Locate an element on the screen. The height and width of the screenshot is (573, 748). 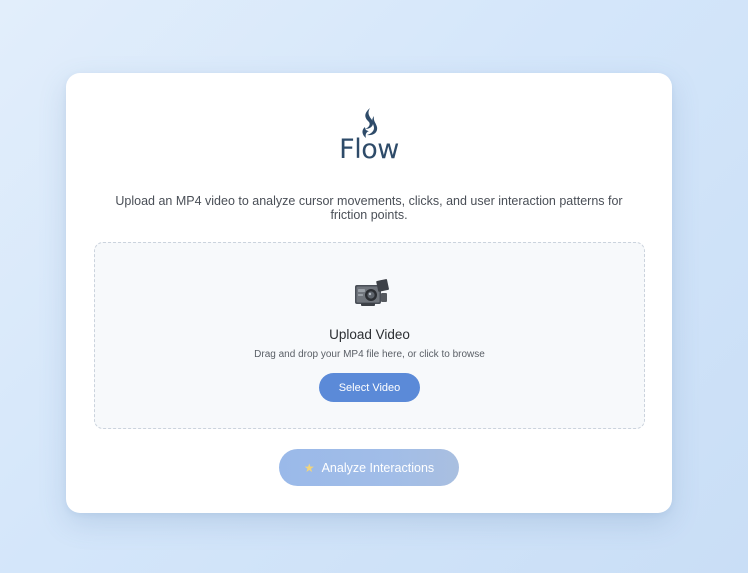
brand-name: Flow is located at coordinates (369, 149).